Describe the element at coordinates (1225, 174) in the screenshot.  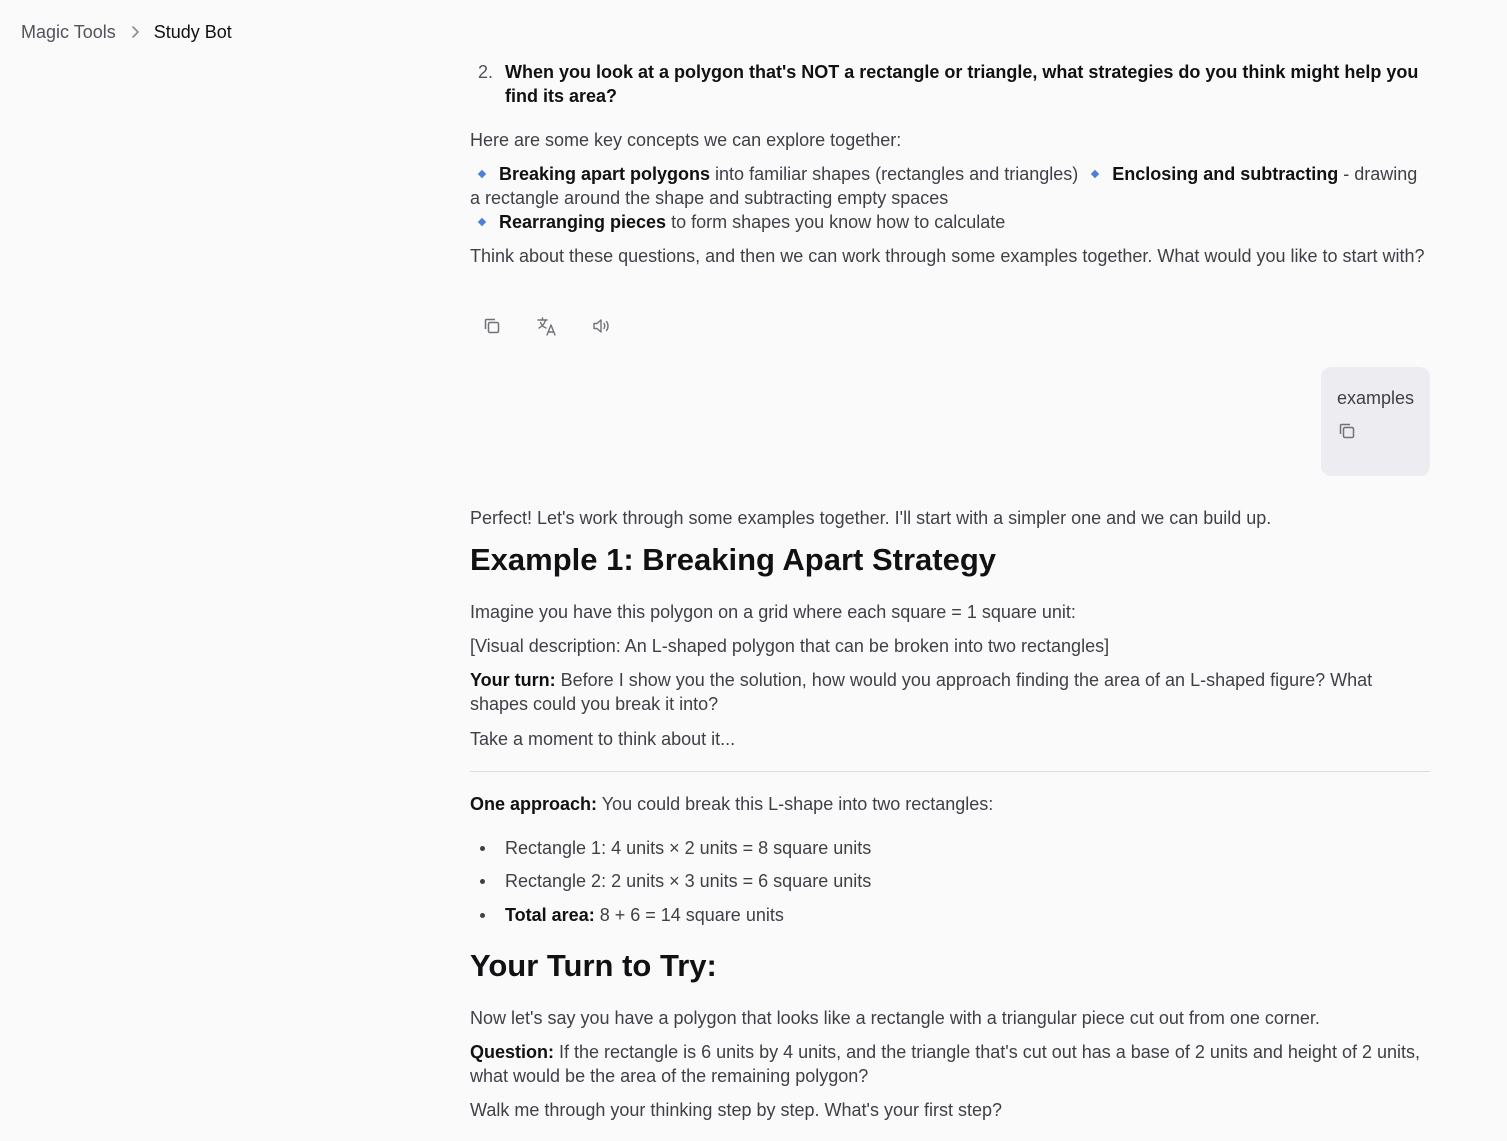
I see `concept-title: Enclosing and subtracting` at that location.